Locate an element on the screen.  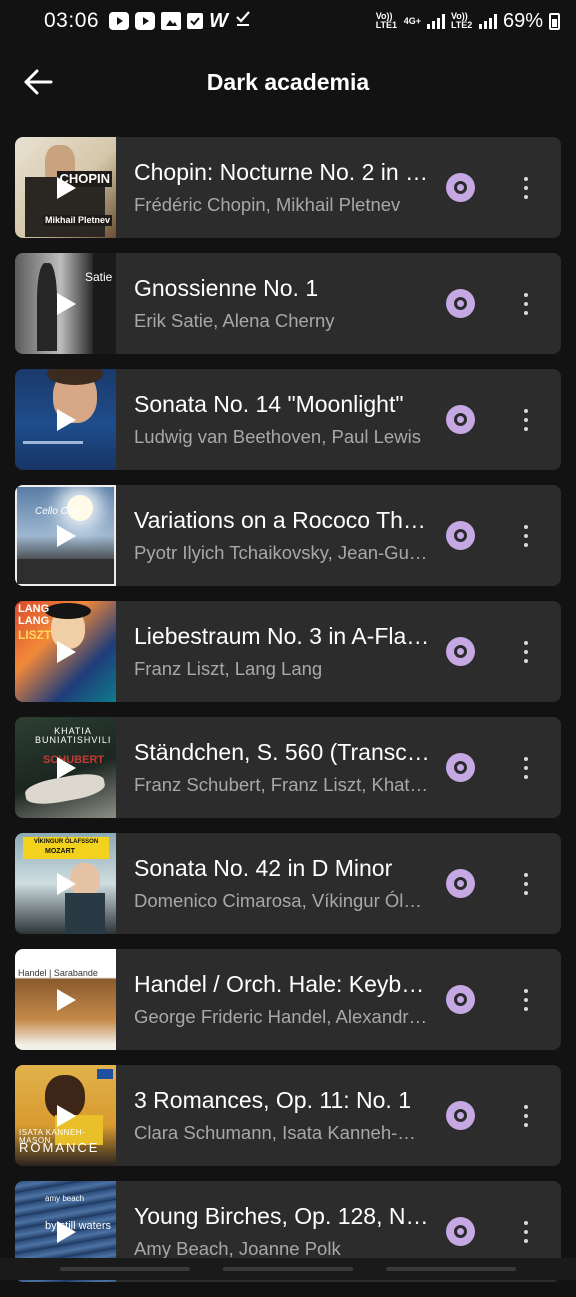
album-art: ISATA KANNEH-MASON ROMANCE is located at coordinates (65, 1115).